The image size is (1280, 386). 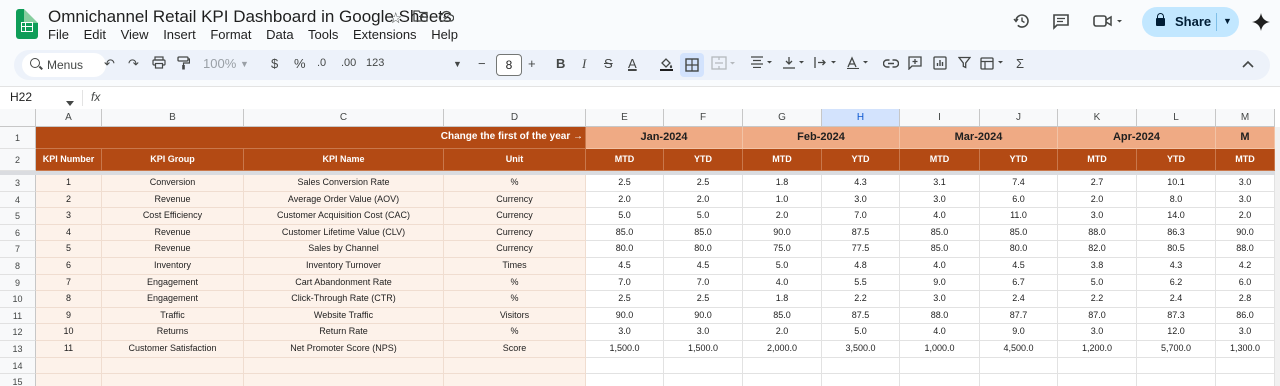 I want to click on table-cell: 82.0, so click(x=1097, y=249).